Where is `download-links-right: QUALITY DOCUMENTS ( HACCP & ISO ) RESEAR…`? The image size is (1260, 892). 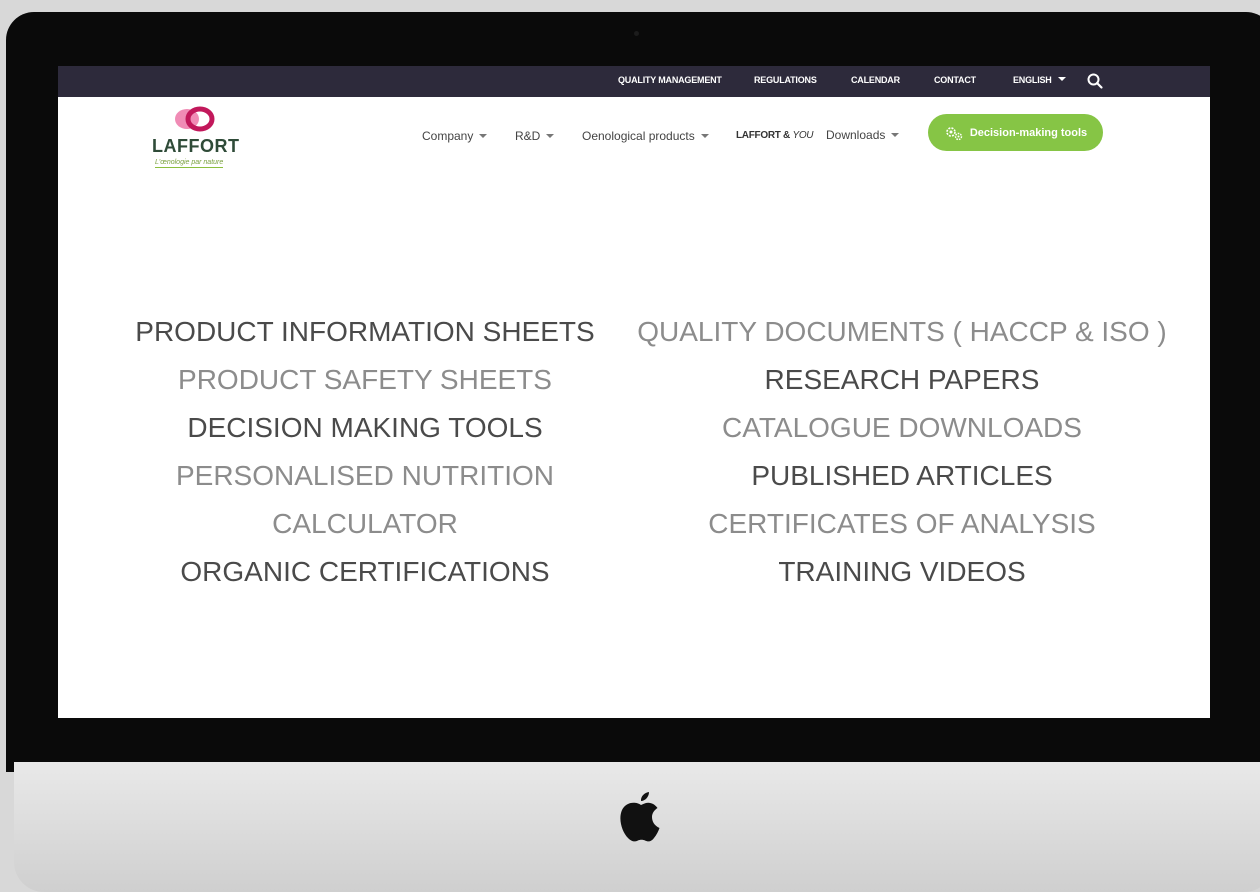
download-links-right: QUALITY DOCUMENTS ( HACCP & ISO ) RESEAR… is located at coordinates (902, 458).